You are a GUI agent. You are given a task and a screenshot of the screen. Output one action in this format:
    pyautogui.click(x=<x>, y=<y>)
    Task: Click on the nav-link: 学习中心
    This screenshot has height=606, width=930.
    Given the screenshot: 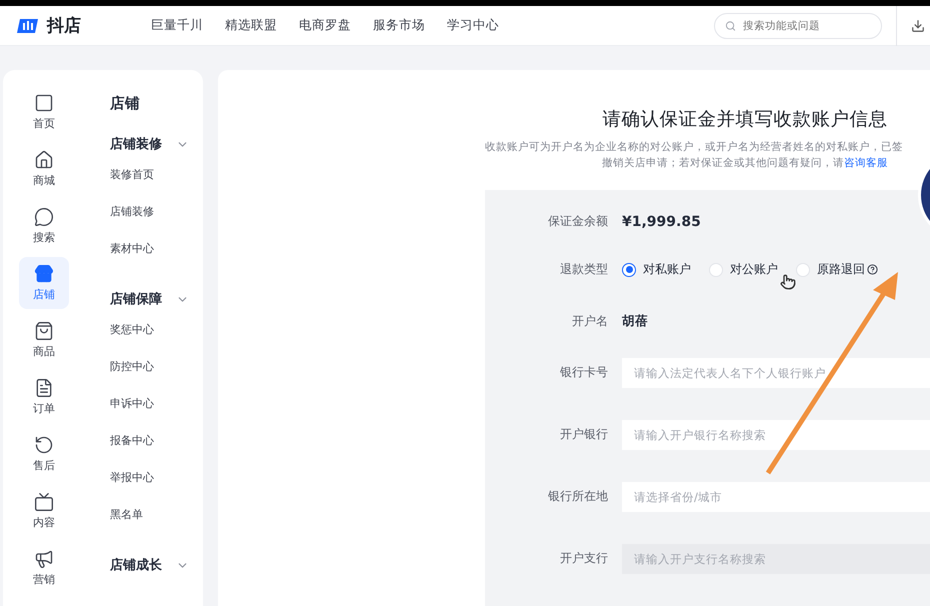 What is the action you would take?
    pyautogui.click(x=473, y=25)
    